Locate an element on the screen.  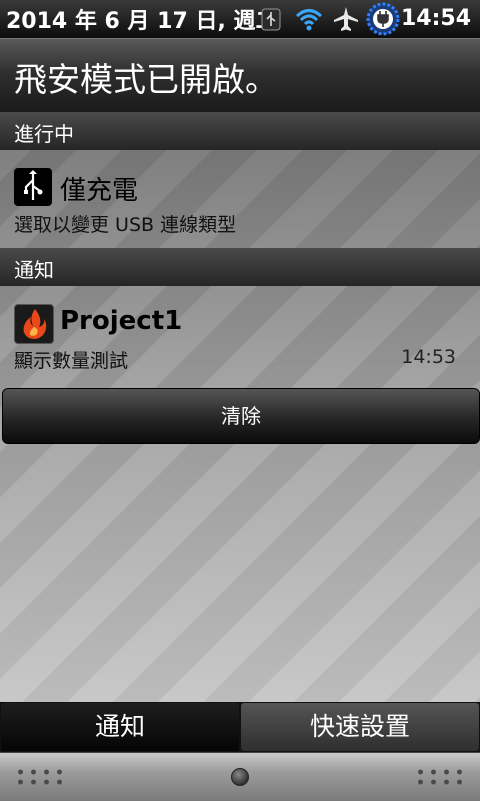
clear-button: 清除 is located at coordinates (241, 416).